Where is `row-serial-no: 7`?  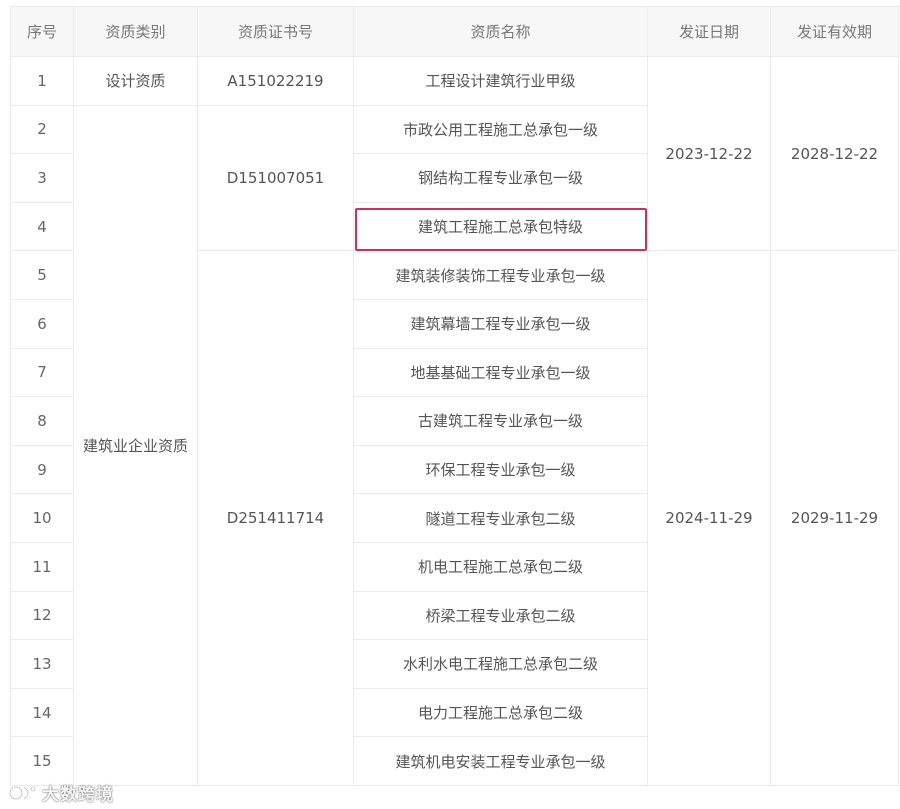
row-serial-no: 7 is located at coordinates (42, 372).